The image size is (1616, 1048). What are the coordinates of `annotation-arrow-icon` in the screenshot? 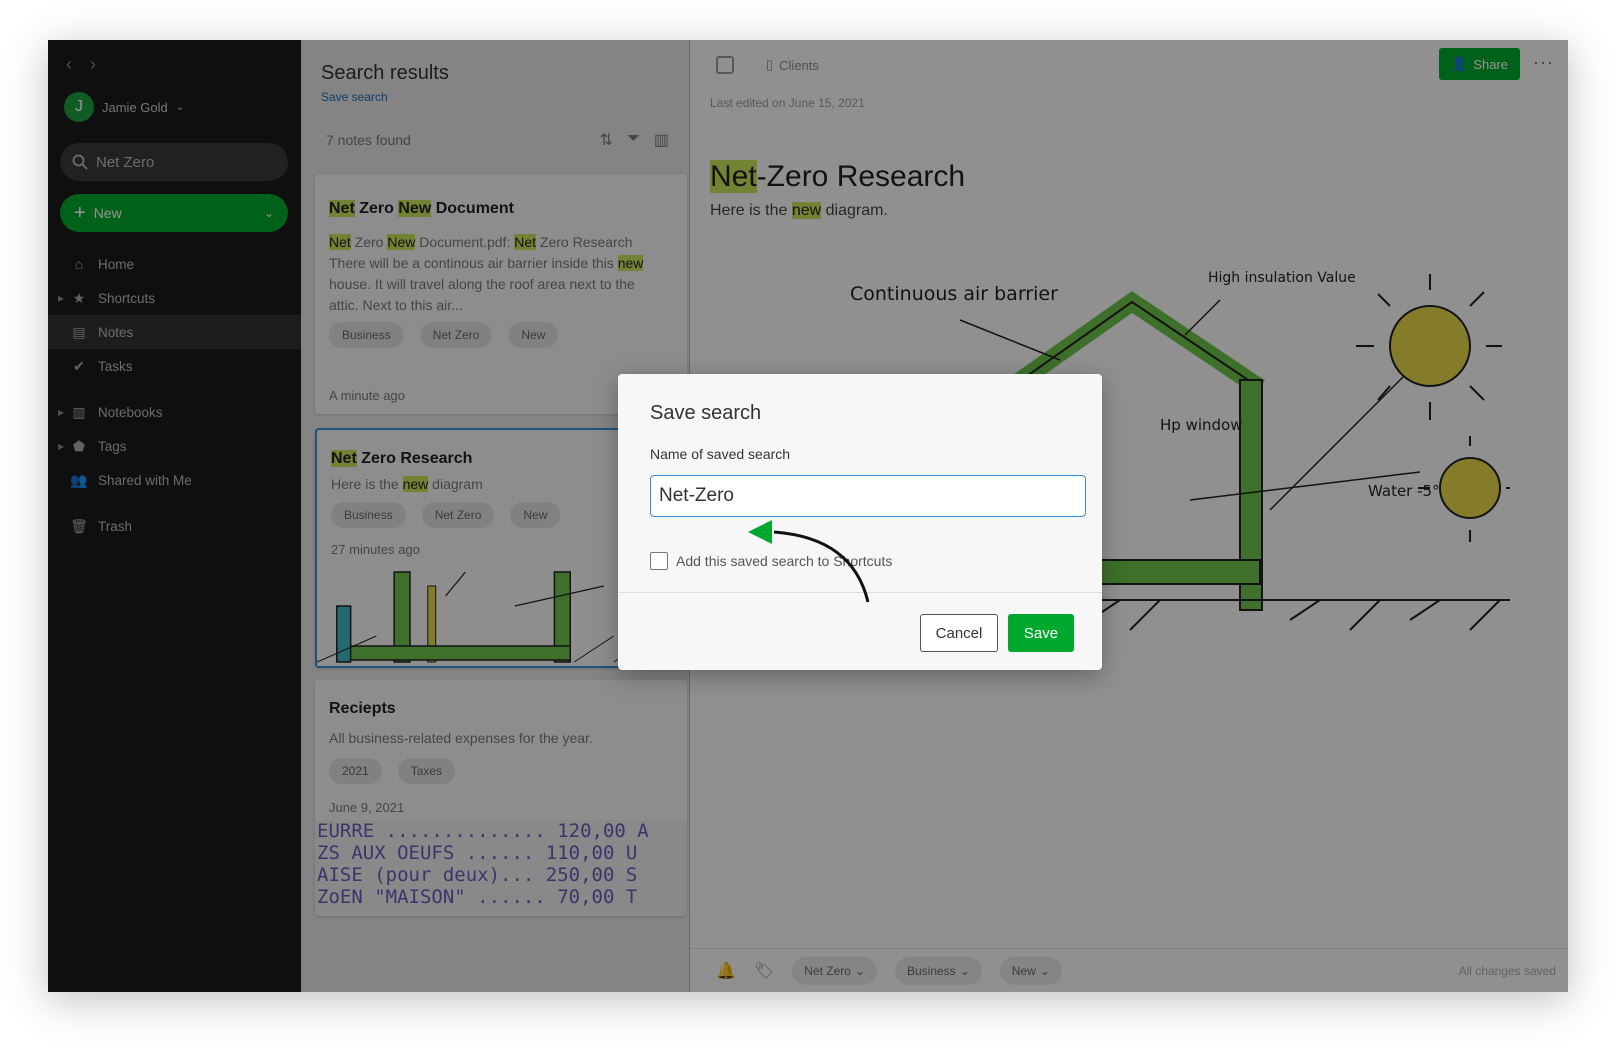 It's located at (809, 561).